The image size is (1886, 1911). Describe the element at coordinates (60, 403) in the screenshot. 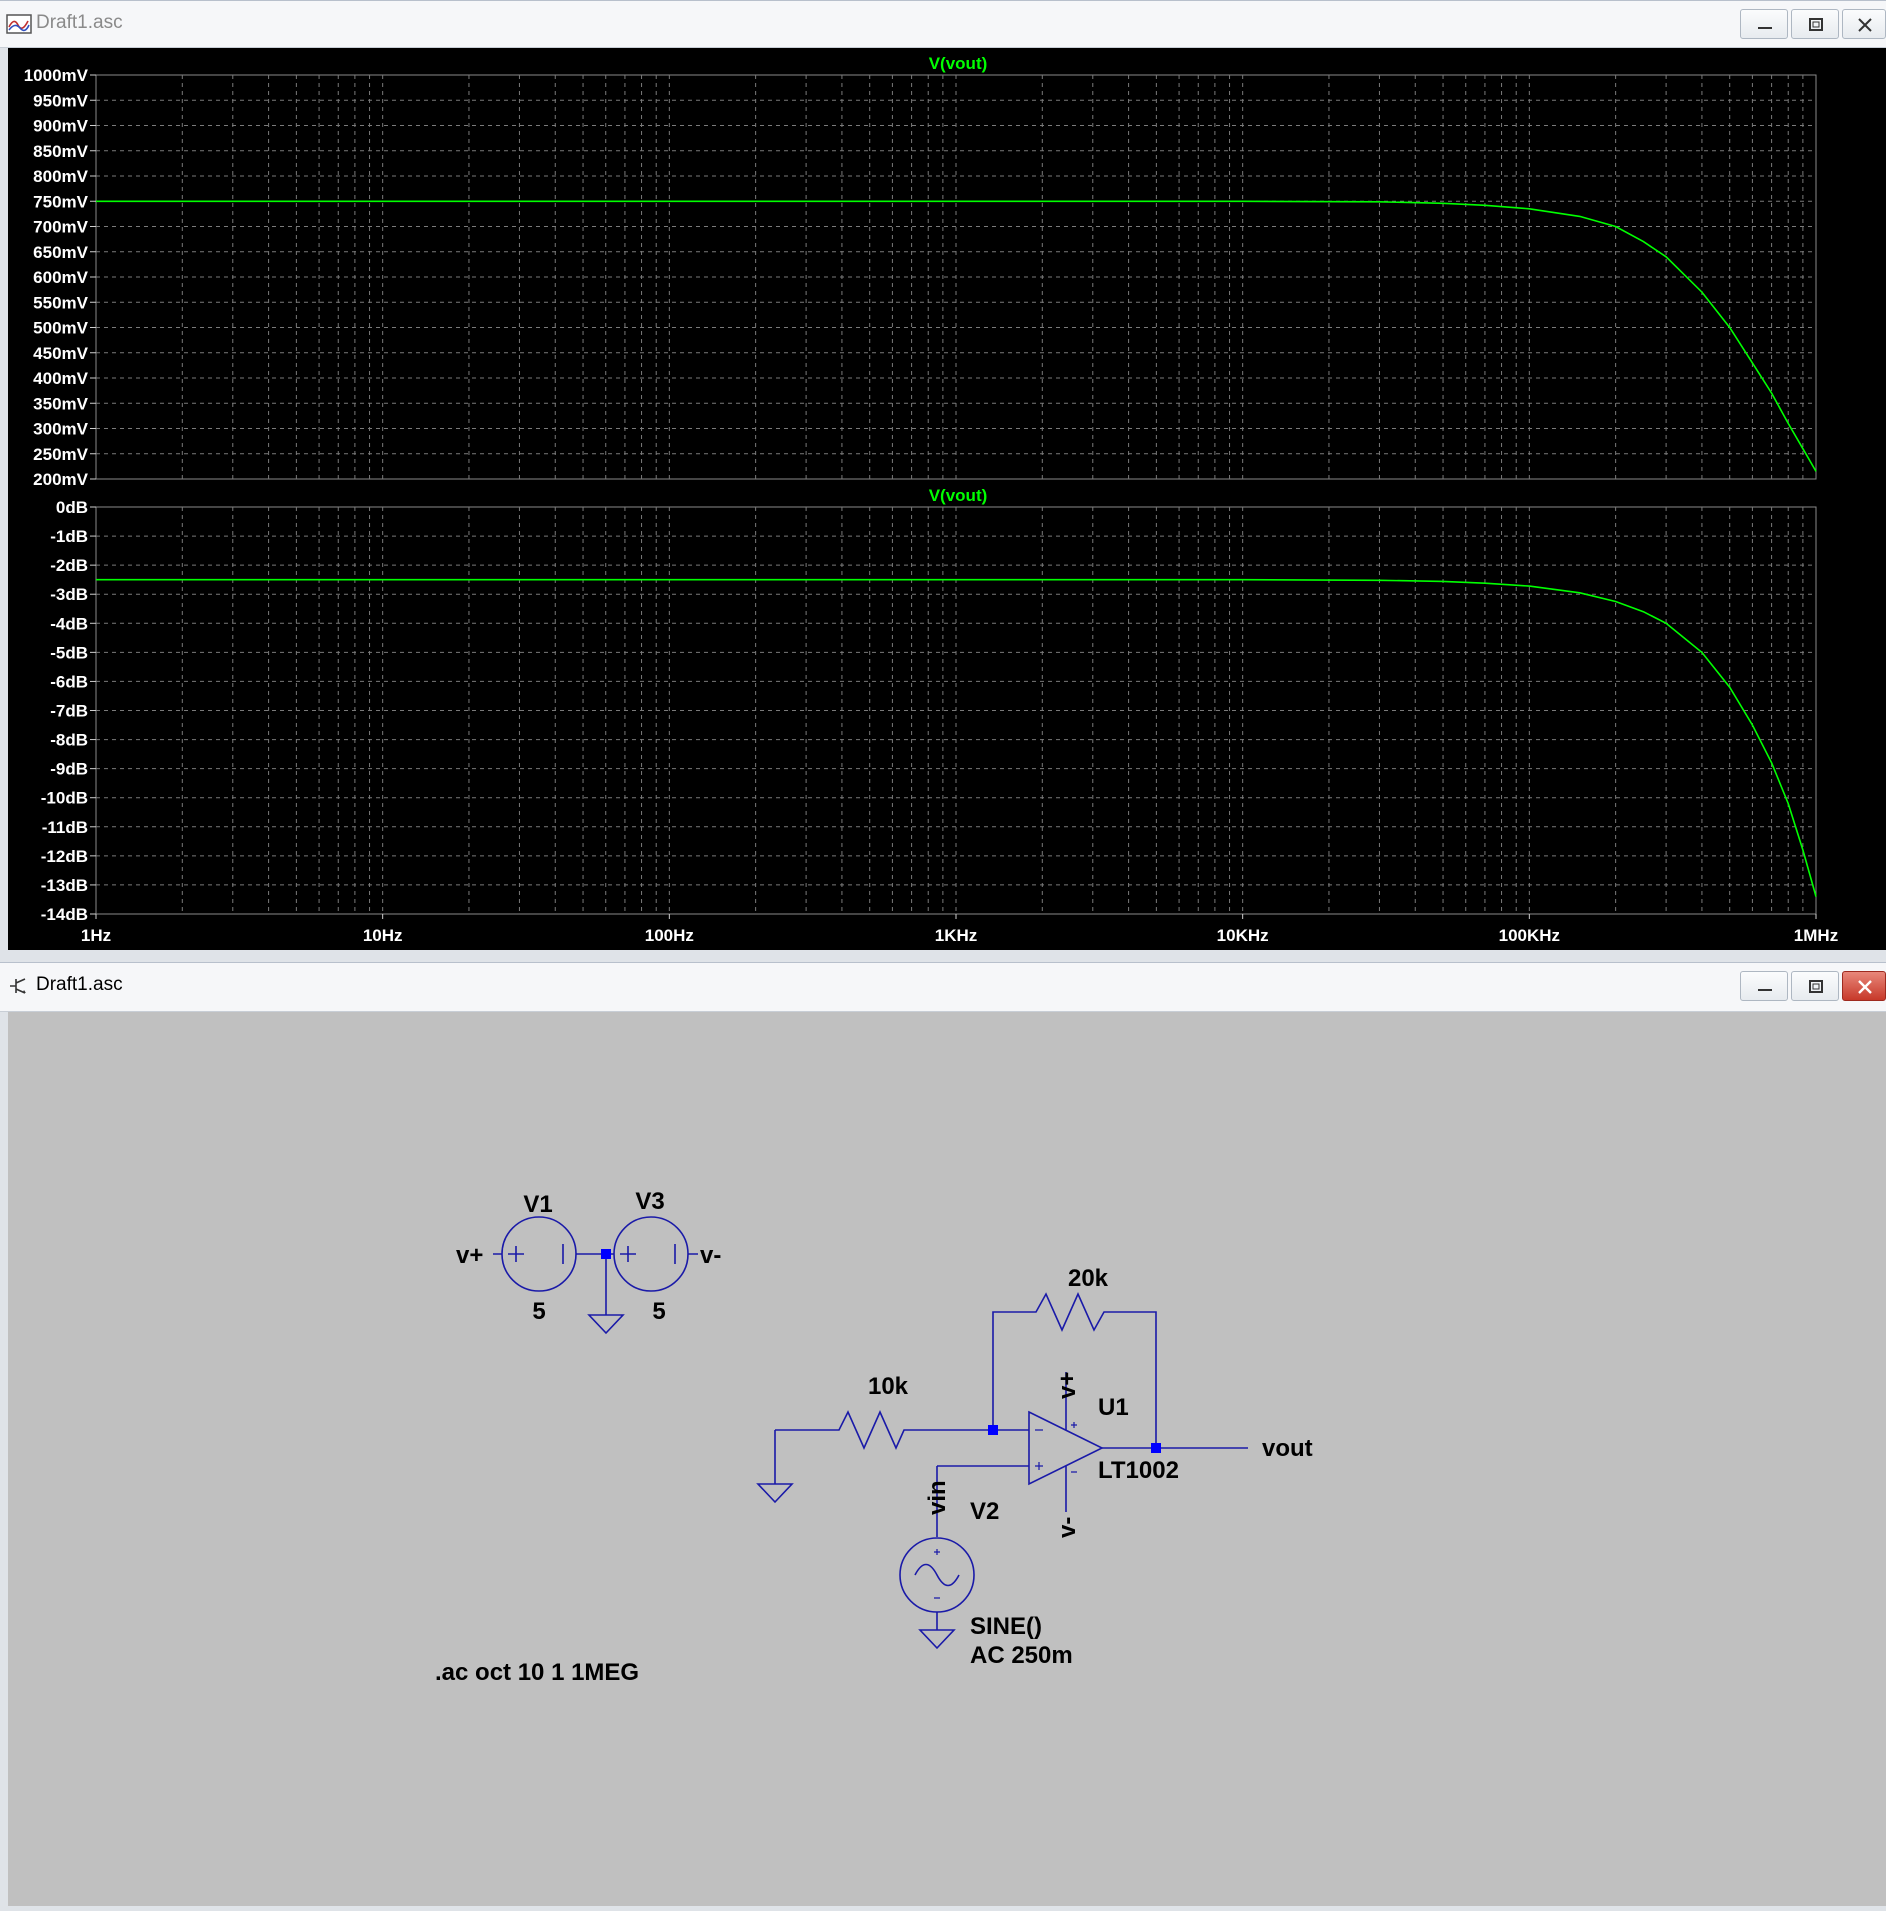

I see `y-tick-label: 350mV` at that location.